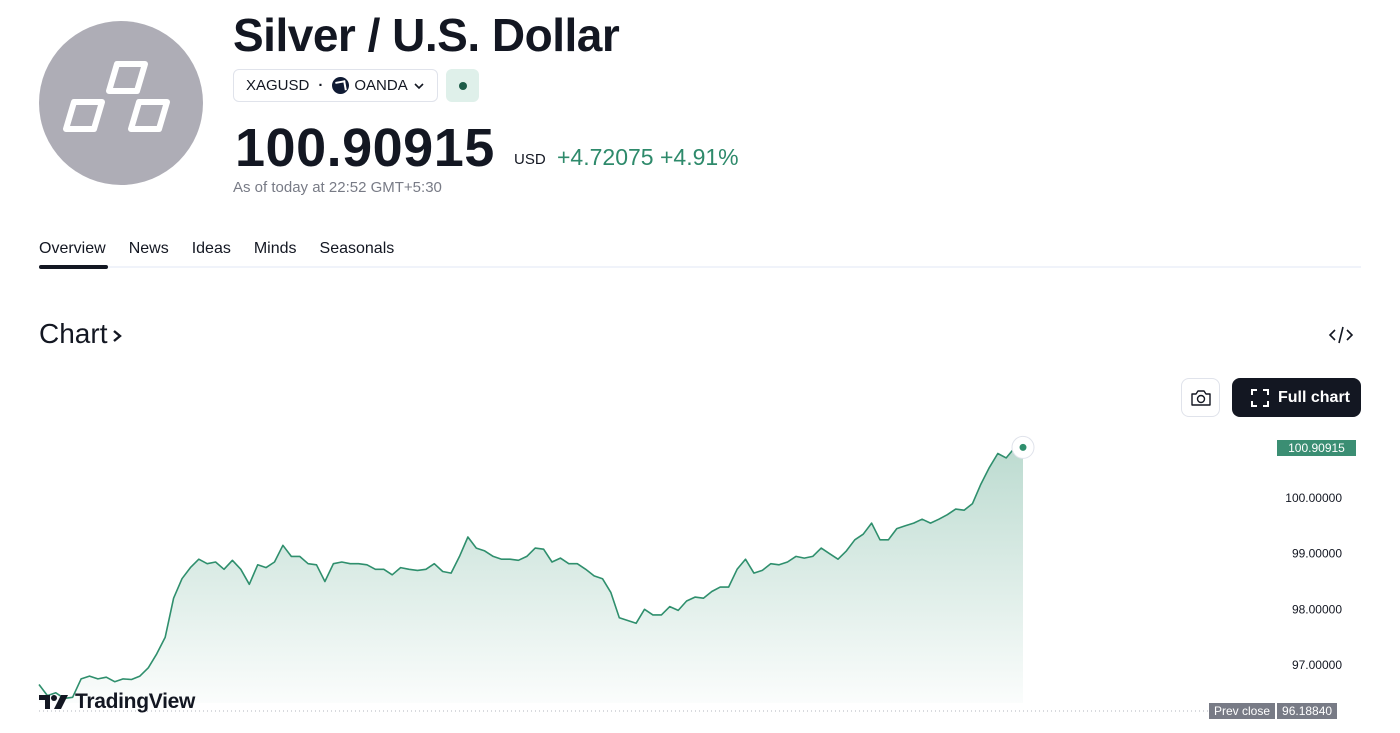 This screenshot has width=1400, height=733. I want to click on price-change: +4.72075 +4.91%, so click(648, 157).